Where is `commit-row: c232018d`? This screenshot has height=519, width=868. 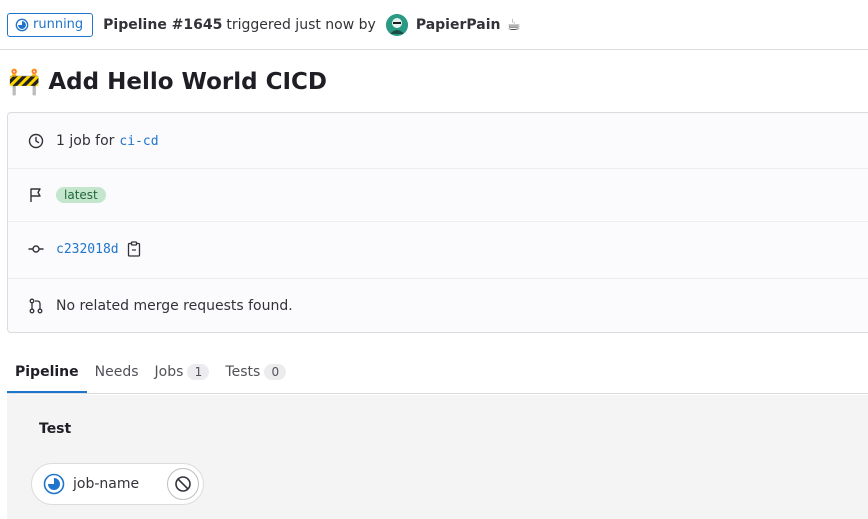 commit-row: c232018d is located at coordinates (438, 249).